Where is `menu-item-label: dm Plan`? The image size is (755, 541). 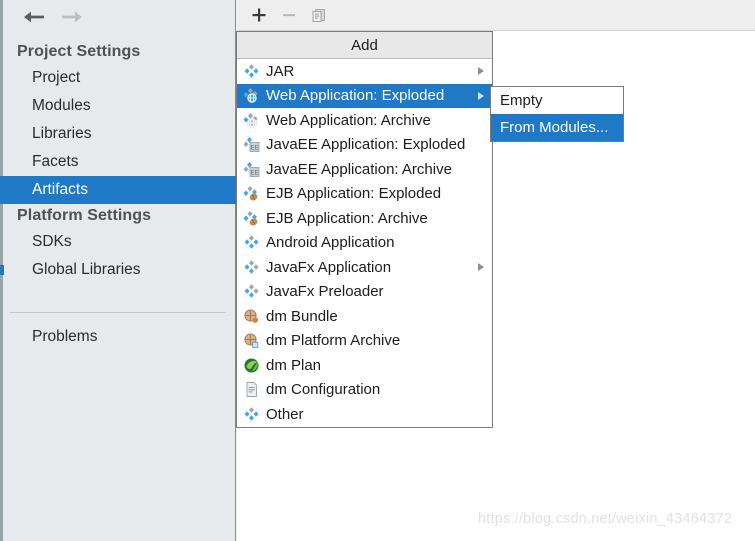
menu-item-label: dm Plan is located at coordinates (294, 365).